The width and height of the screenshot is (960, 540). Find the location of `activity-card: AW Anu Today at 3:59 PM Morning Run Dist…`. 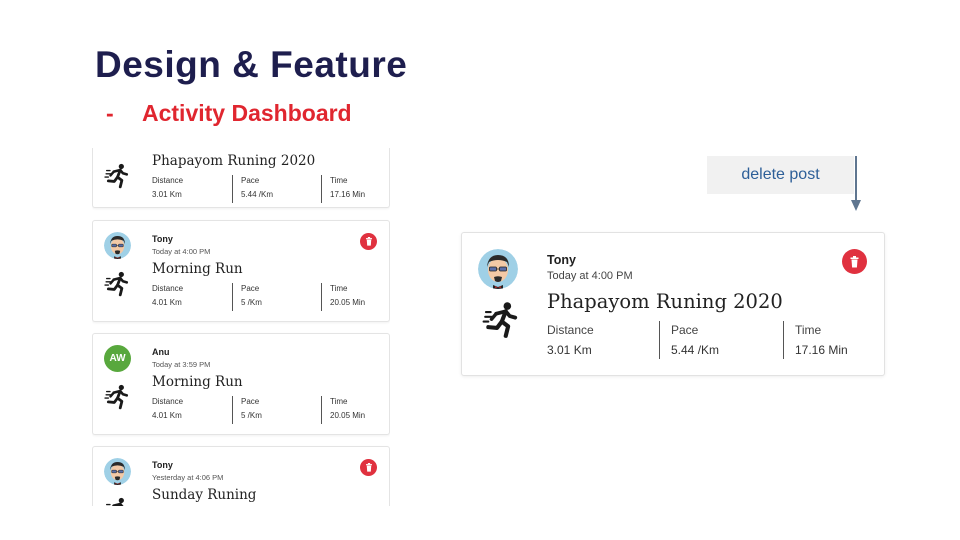

activity-card: AW Anu Today at 3:59 PM Morning Run Dist… is located at coordinates (241, 384).